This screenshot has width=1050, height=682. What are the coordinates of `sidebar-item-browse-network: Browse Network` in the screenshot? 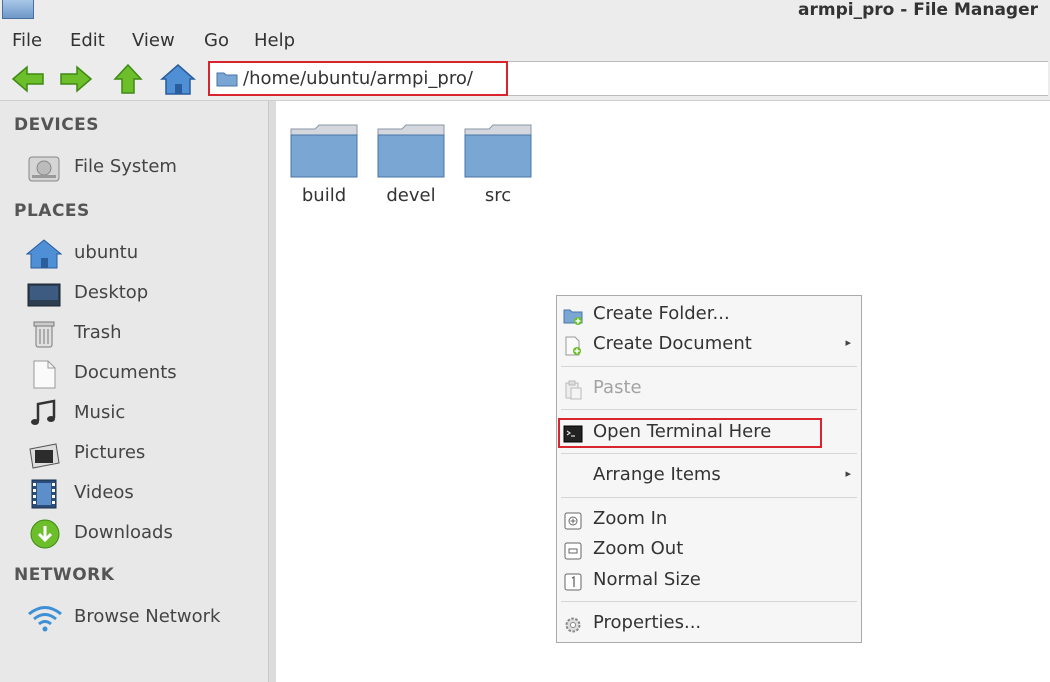 It's located at (144, 618).